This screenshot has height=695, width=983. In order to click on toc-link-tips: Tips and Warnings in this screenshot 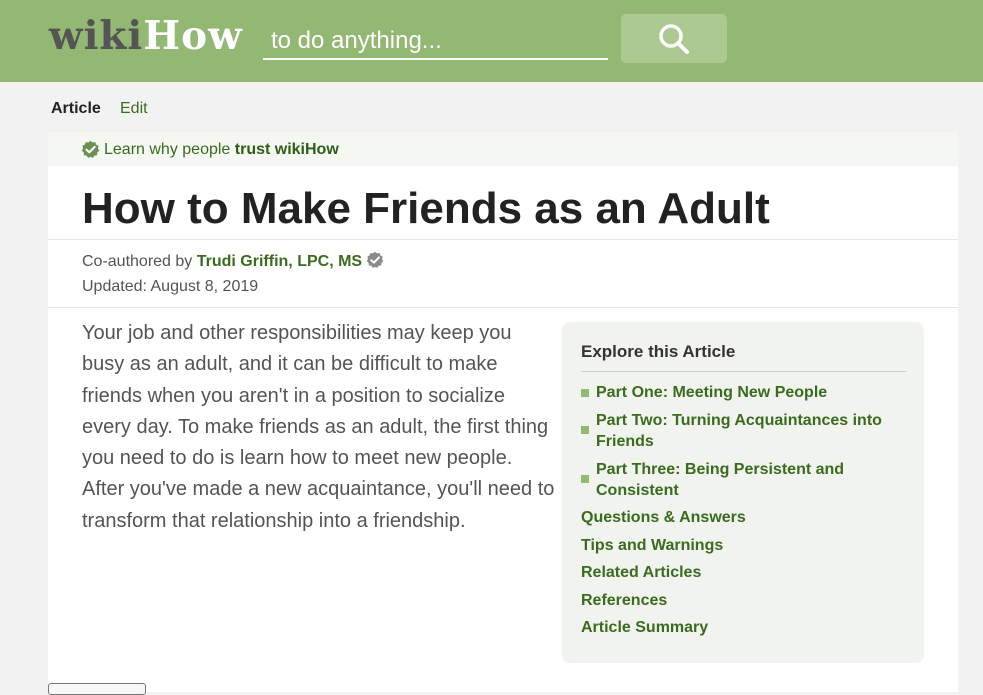, I will do `click(652, 545)`.